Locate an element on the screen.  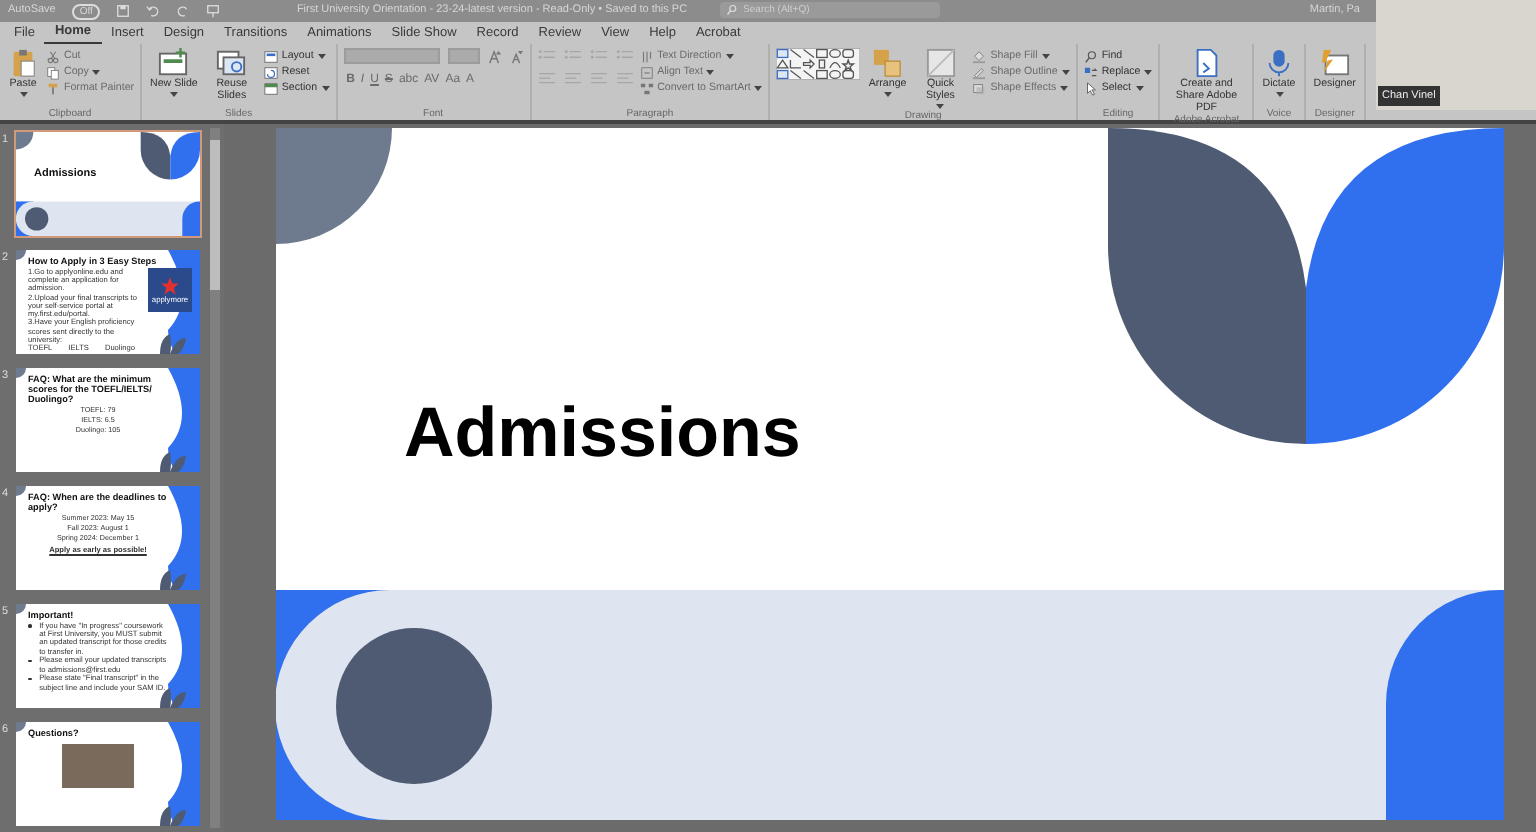
shrink-font-icon is located at coordinates (516, 56).